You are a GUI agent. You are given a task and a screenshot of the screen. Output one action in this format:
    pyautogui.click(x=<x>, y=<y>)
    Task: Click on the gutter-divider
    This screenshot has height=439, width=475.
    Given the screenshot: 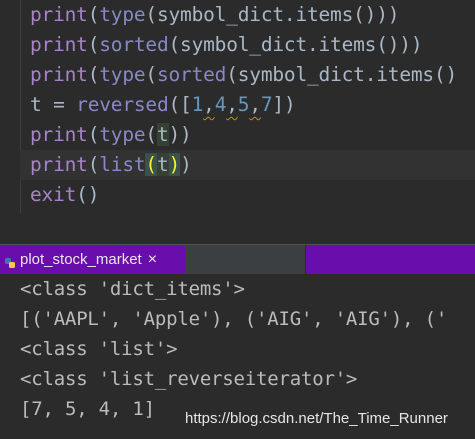 What is the action you would take?
    pyautogui.click(x=20, y=106)
    